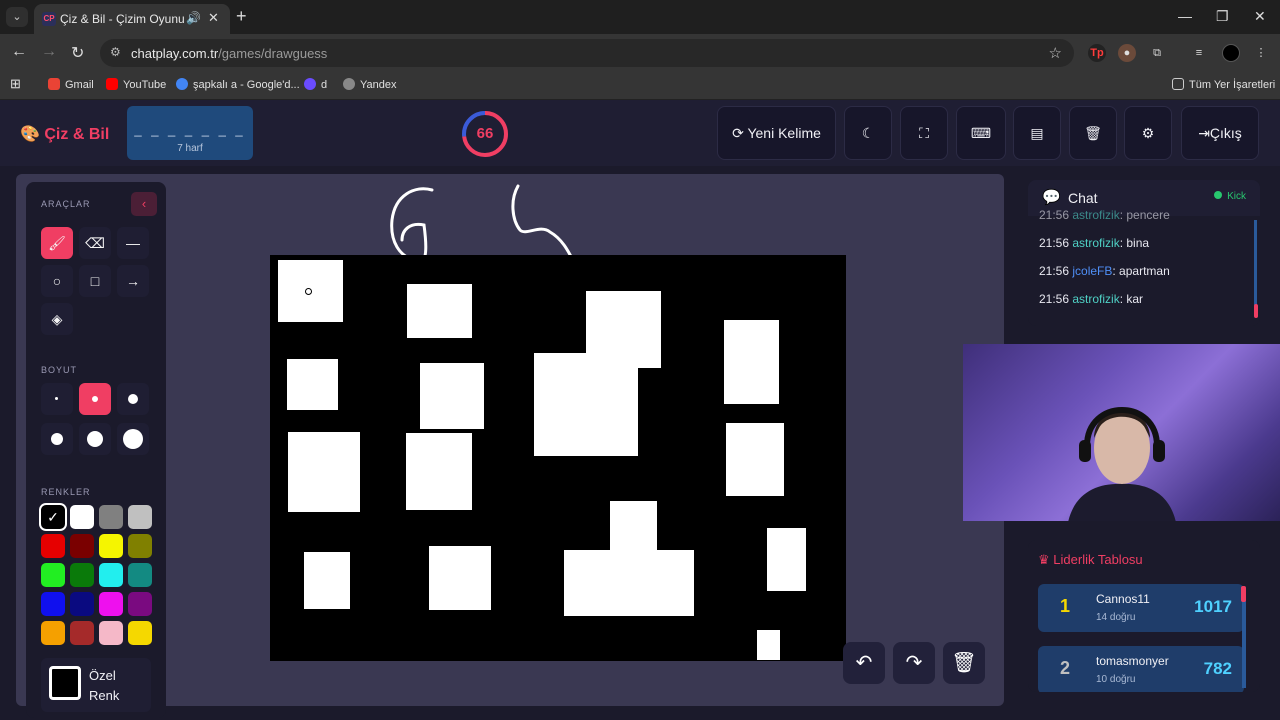 This screenshot has width=1280, height=720. What do you see at coordinates (1141, 669) in the screenshot?
I see `leaderboard-row: 2 tomasmonyer 10 doğru 782` at bounding box center [1141, 669].